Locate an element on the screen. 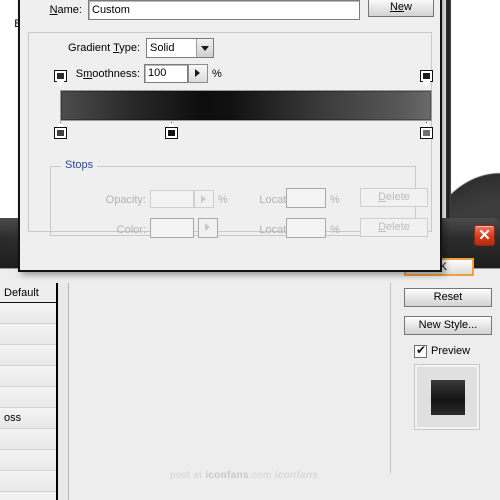 This screenshot has width=500, height=500. watermark-prefix: post at is located at coordinates (188, 475).